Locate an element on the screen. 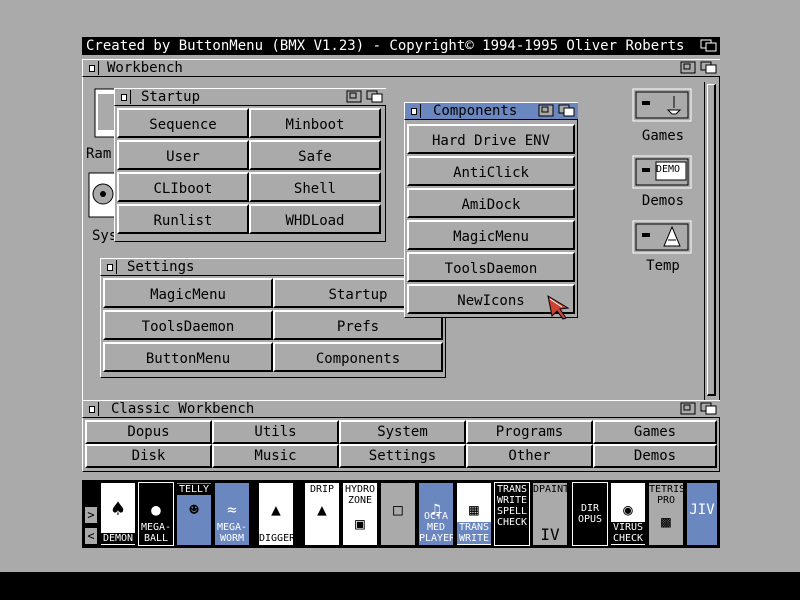 The image size is (800, 600). startup-button-cliboot: CLIboot is located at coordinates (183, 187).